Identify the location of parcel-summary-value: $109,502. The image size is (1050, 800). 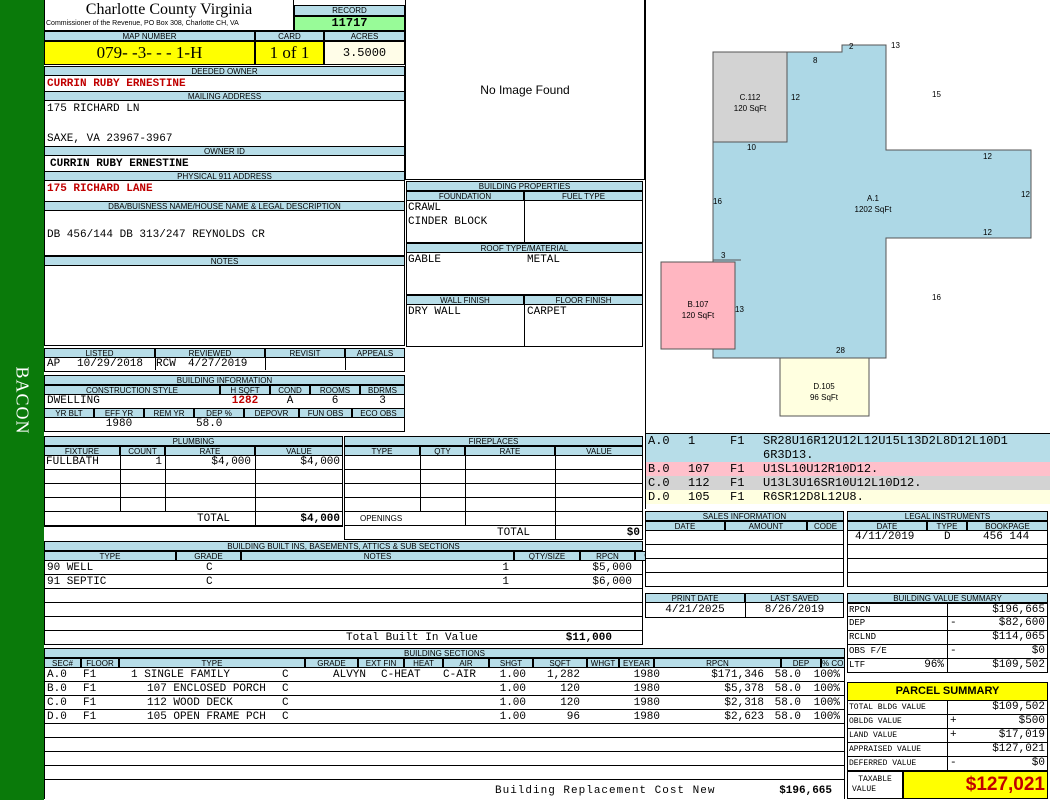
(1018, 707).